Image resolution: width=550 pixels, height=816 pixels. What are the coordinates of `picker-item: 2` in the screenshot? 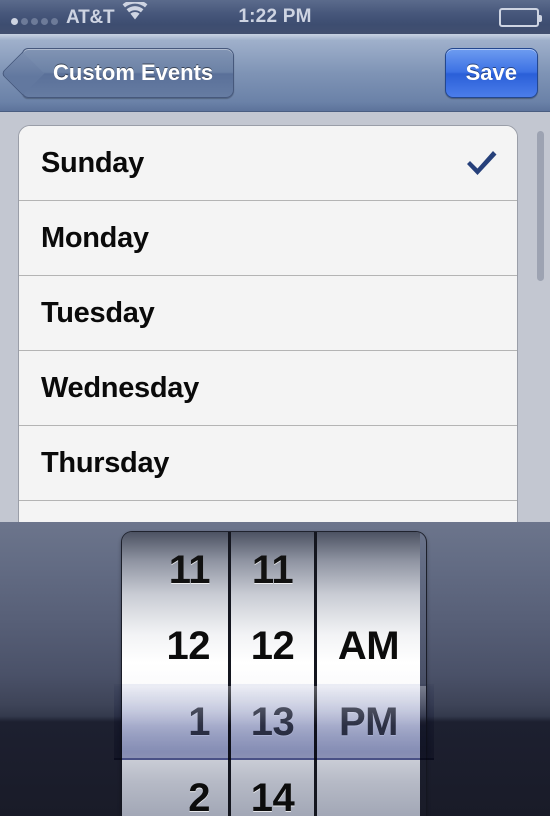 It's located at (175, 788).